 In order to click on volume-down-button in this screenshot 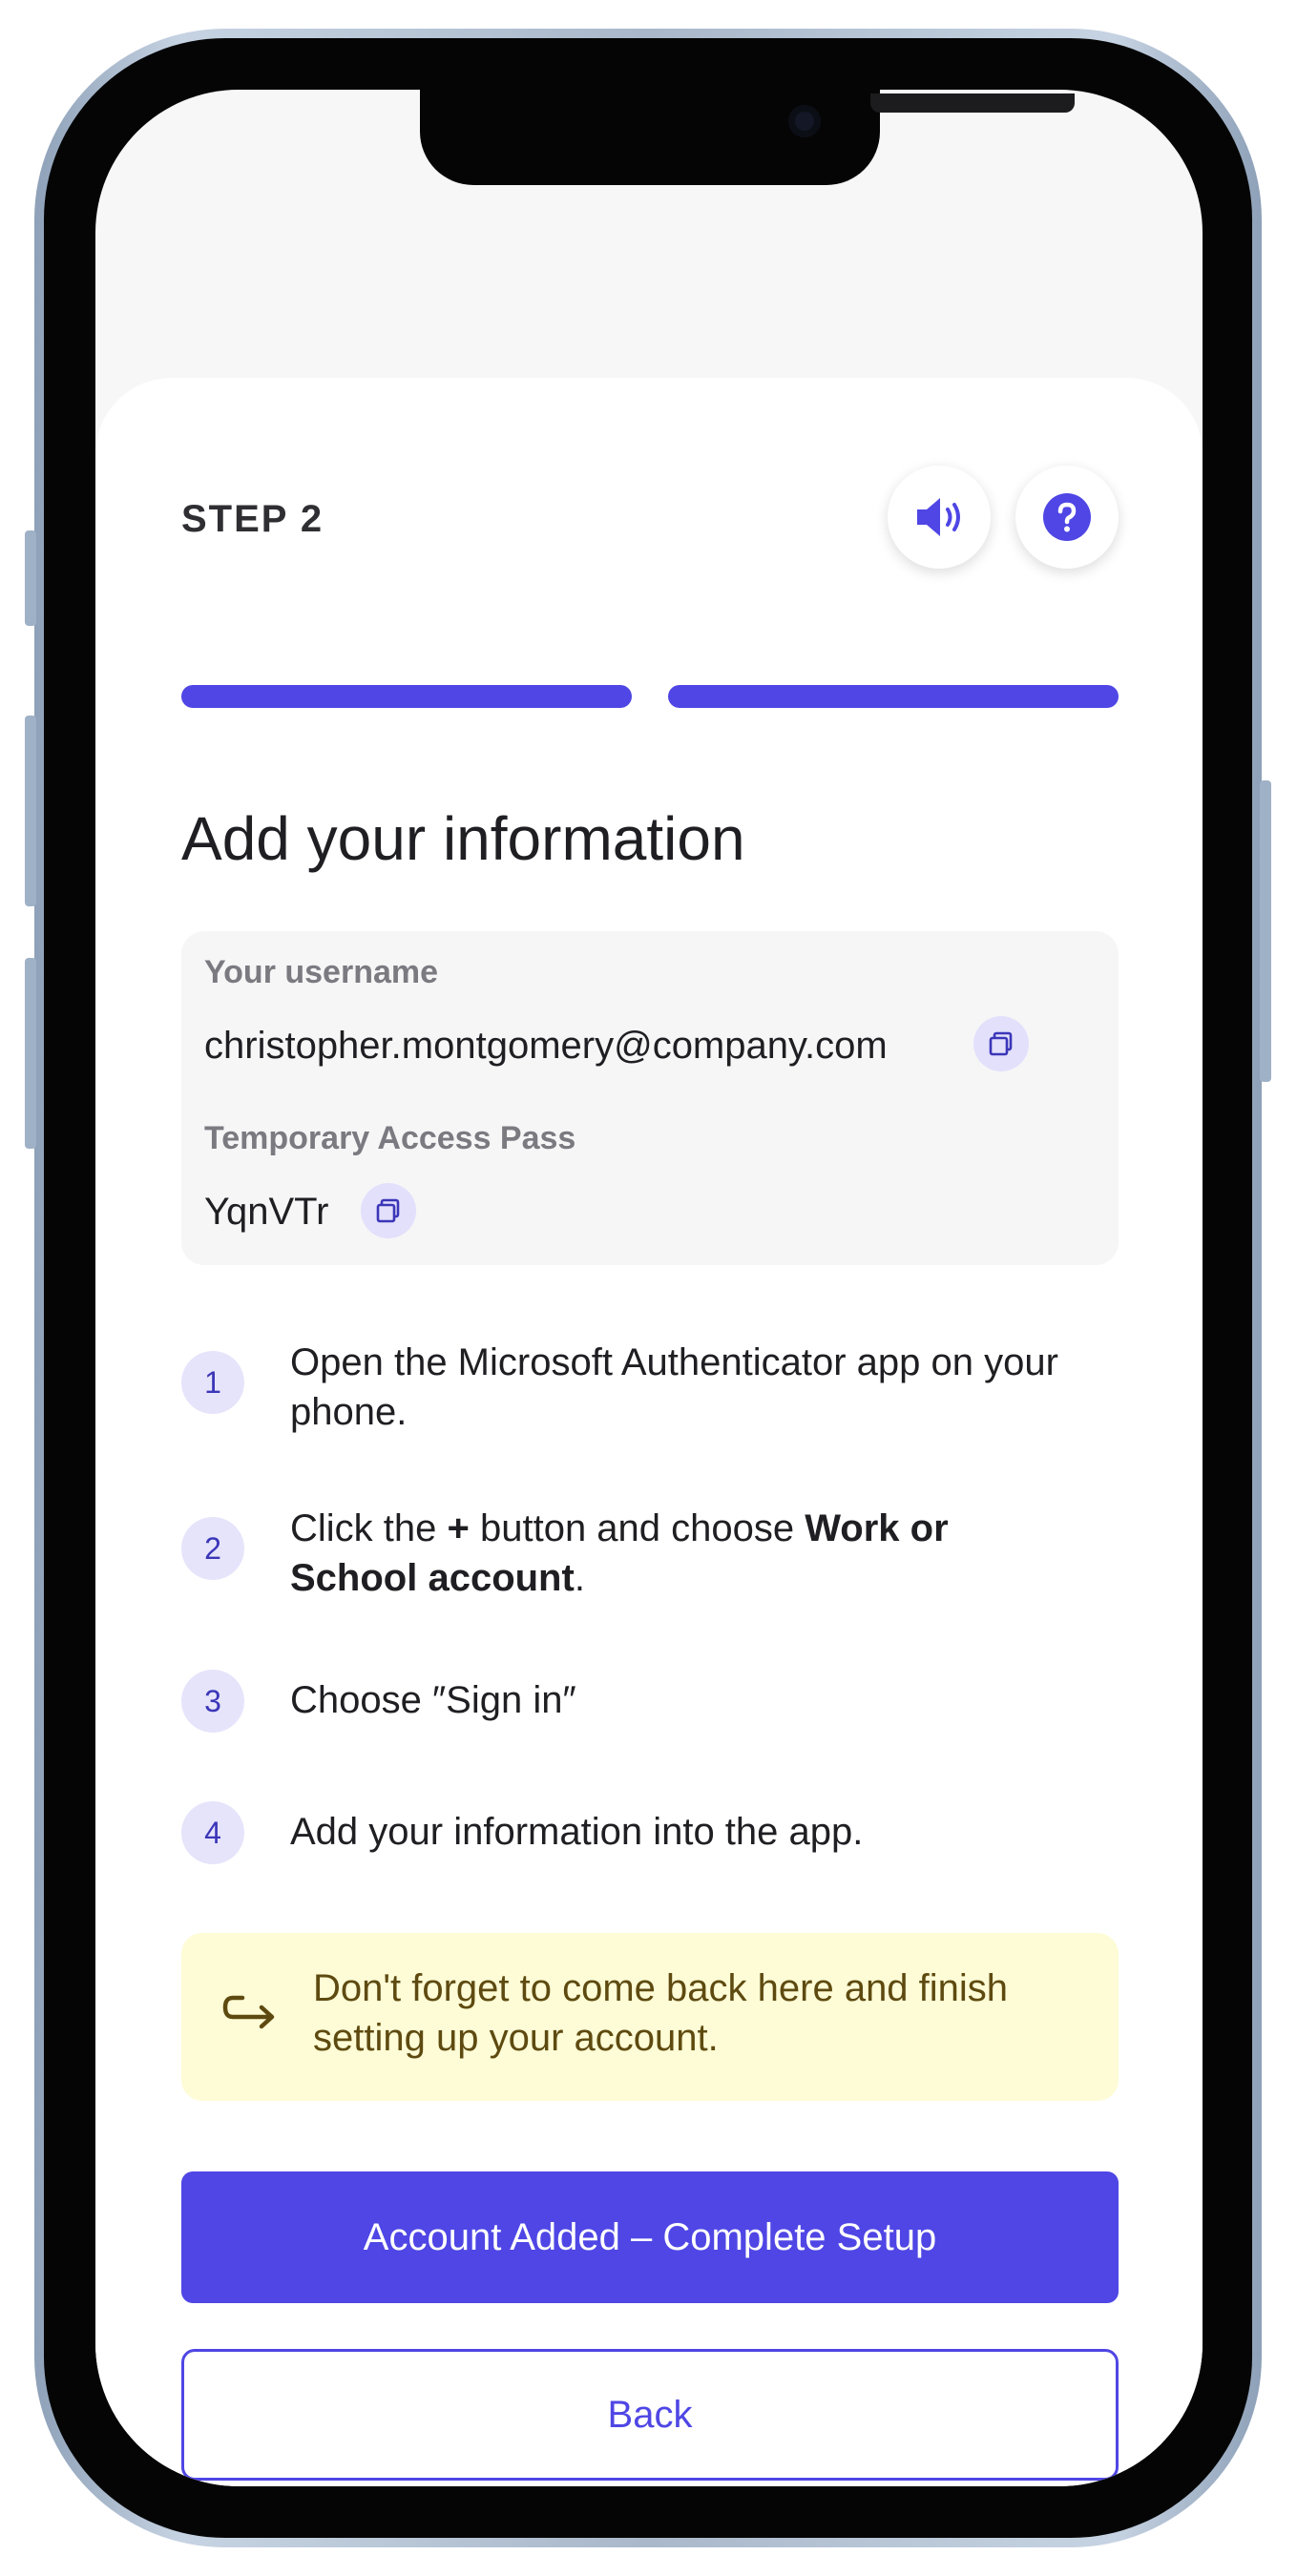, I will do `click(30, 1053)`.